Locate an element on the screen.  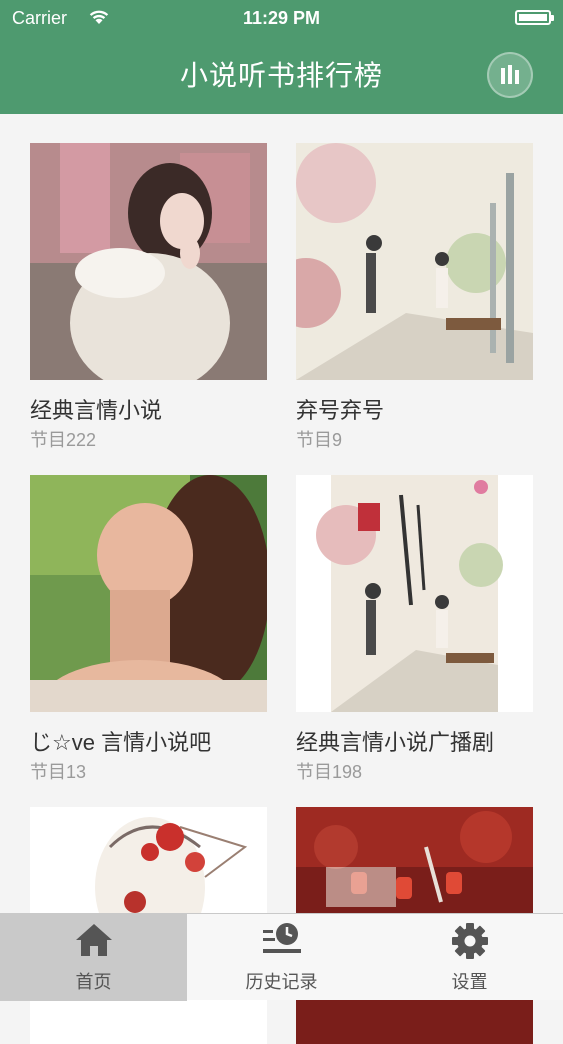
program-title: 经典言情小说广播剧 is located at coordinates (395, 742).